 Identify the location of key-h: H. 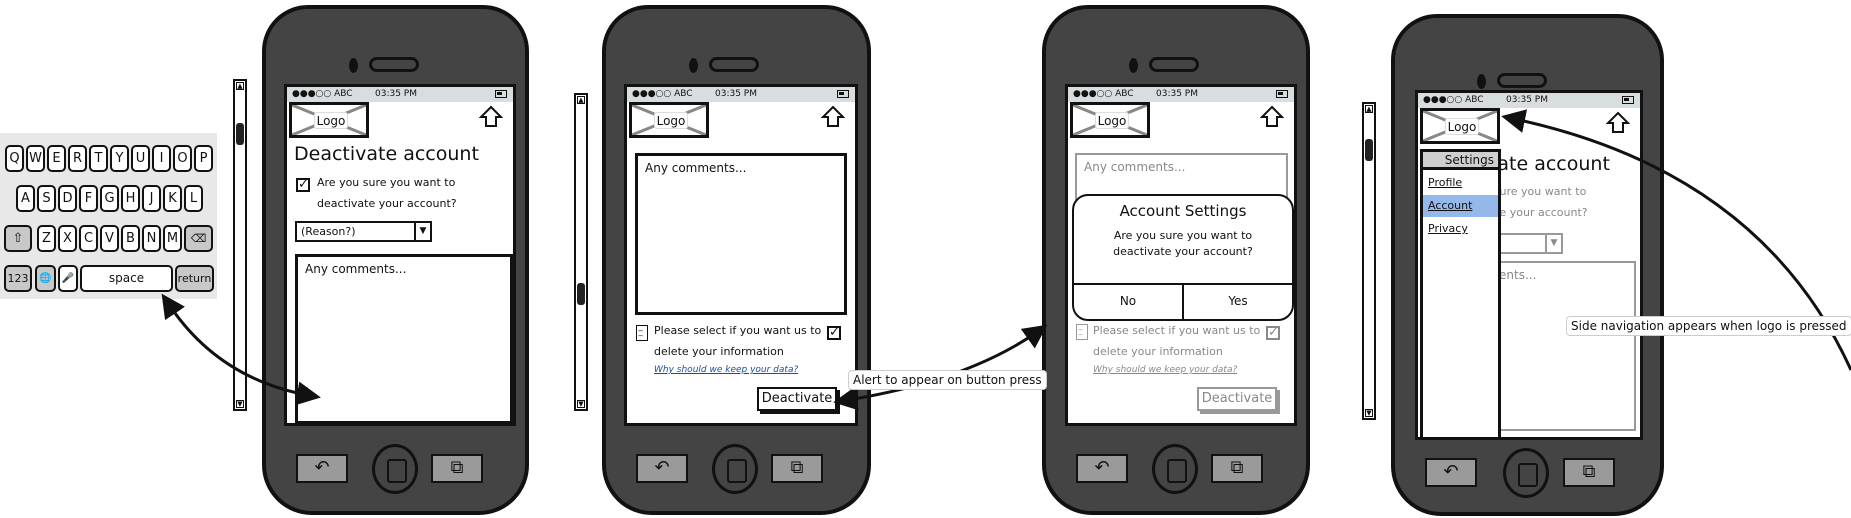
(130, 198).